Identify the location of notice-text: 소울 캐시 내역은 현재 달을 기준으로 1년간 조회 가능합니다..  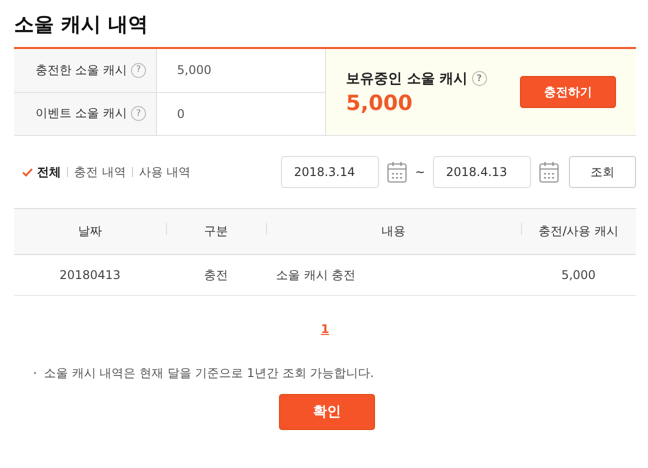
(209, 373).